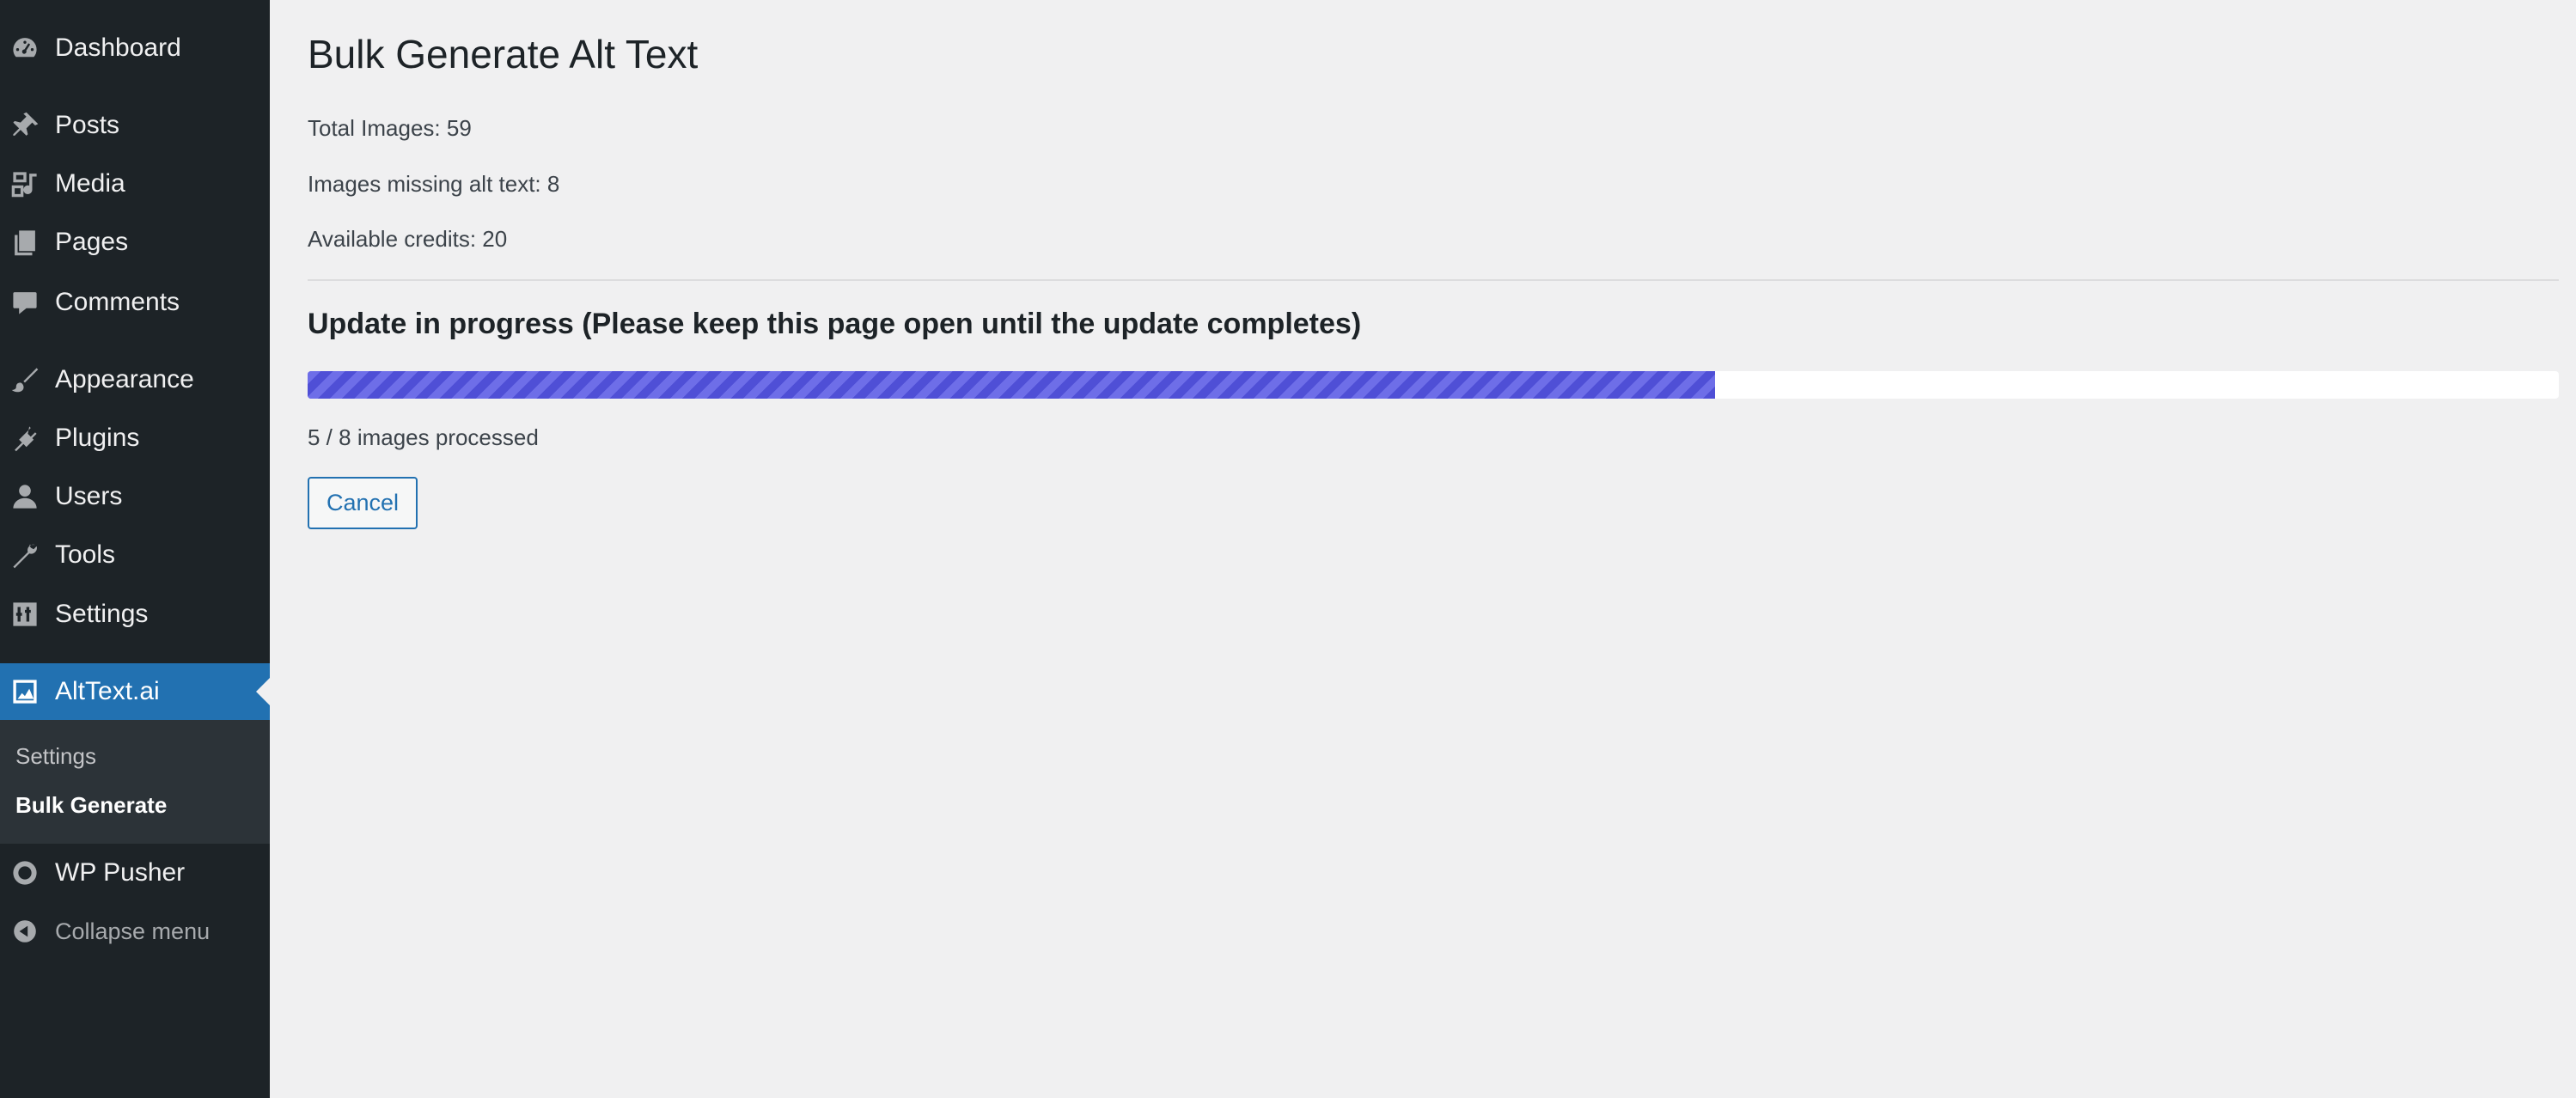 The height and width of the screenshot is (1098, 2576). What do you see at coordinates (363, 503) in the screenshot?
I see `cancel-button: Cancel` at bounding box center [363, 503].